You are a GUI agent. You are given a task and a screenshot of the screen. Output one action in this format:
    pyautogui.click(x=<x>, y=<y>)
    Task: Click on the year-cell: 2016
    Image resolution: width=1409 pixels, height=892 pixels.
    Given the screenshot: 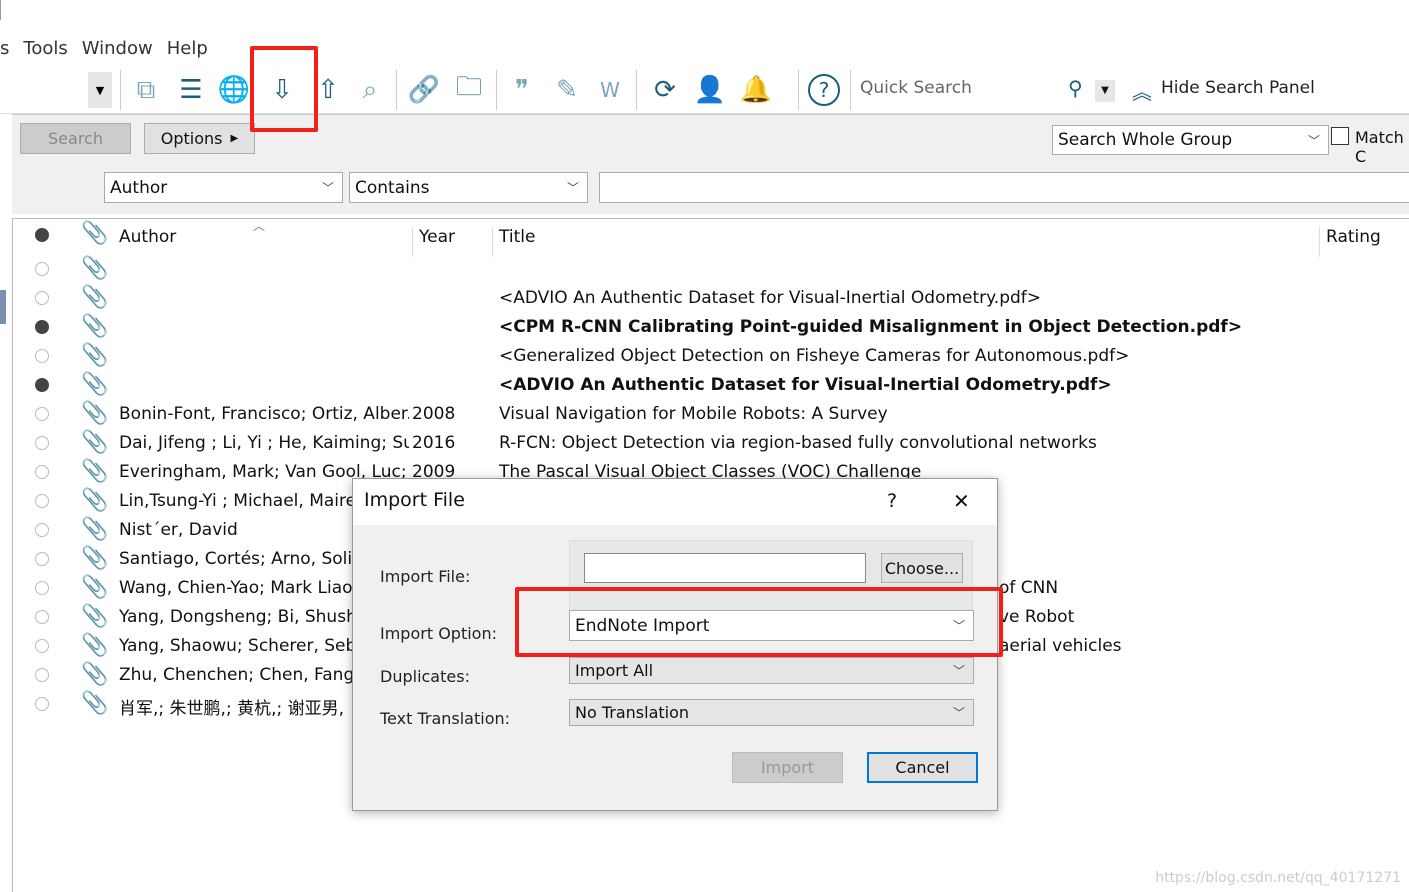 What is the action you would take?
    pyautogui.click(x=434, y=443)
    